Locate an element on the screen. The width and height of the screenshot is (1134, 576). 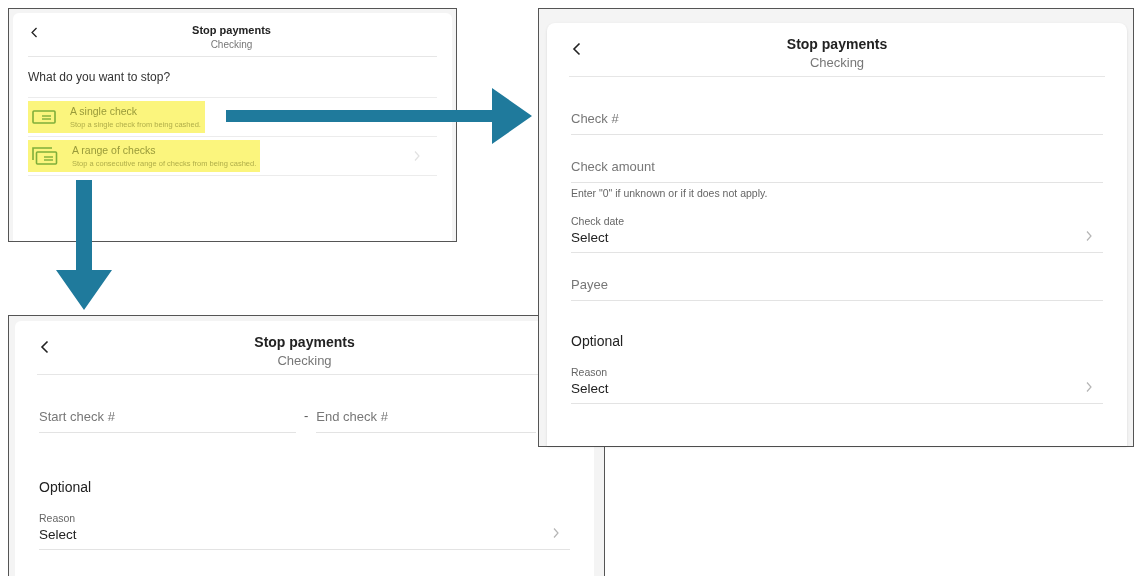
checks-icon is located at coordinates (45, 156).